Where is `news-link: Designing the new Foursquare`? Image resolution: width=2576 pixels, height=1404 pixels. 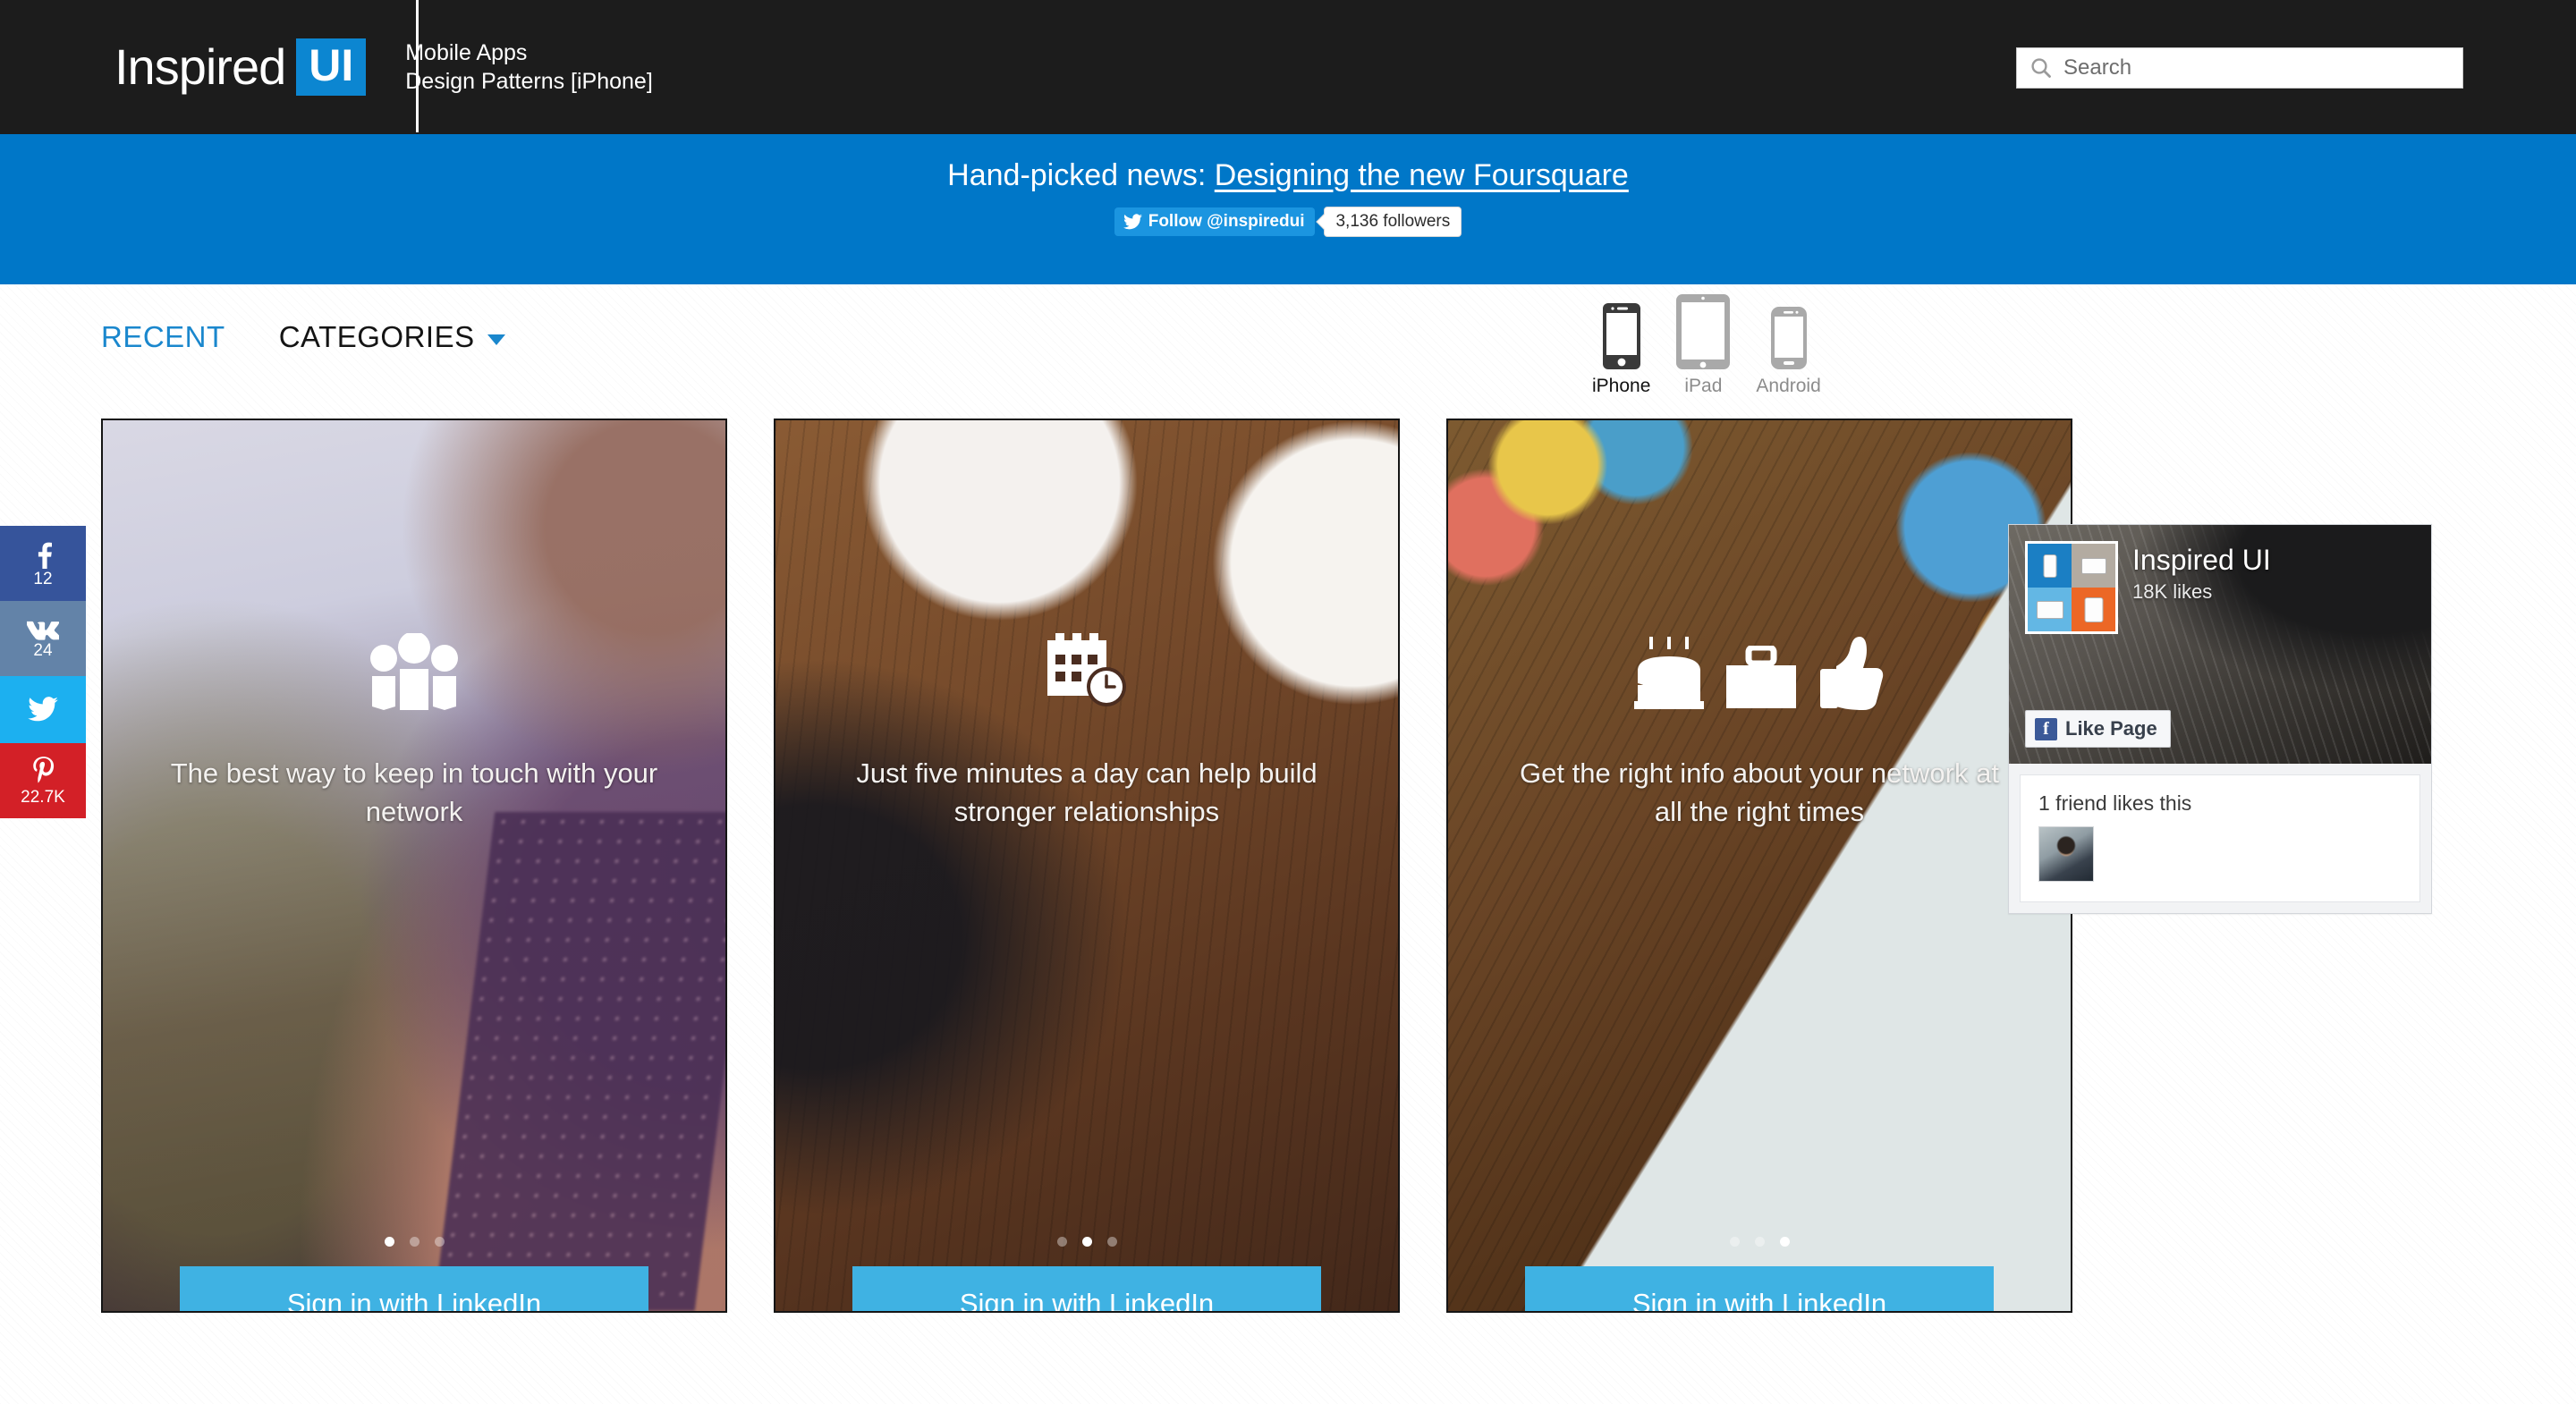
news-link: Designing the new Foursquare is located at coordinates (1422, 175).